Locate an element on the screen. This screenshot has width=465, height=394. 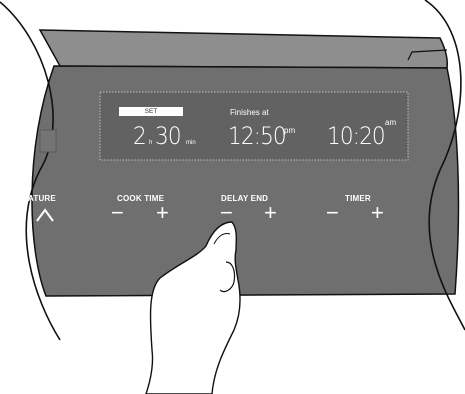
temperature-up-button is located at coordinates (45, 215).